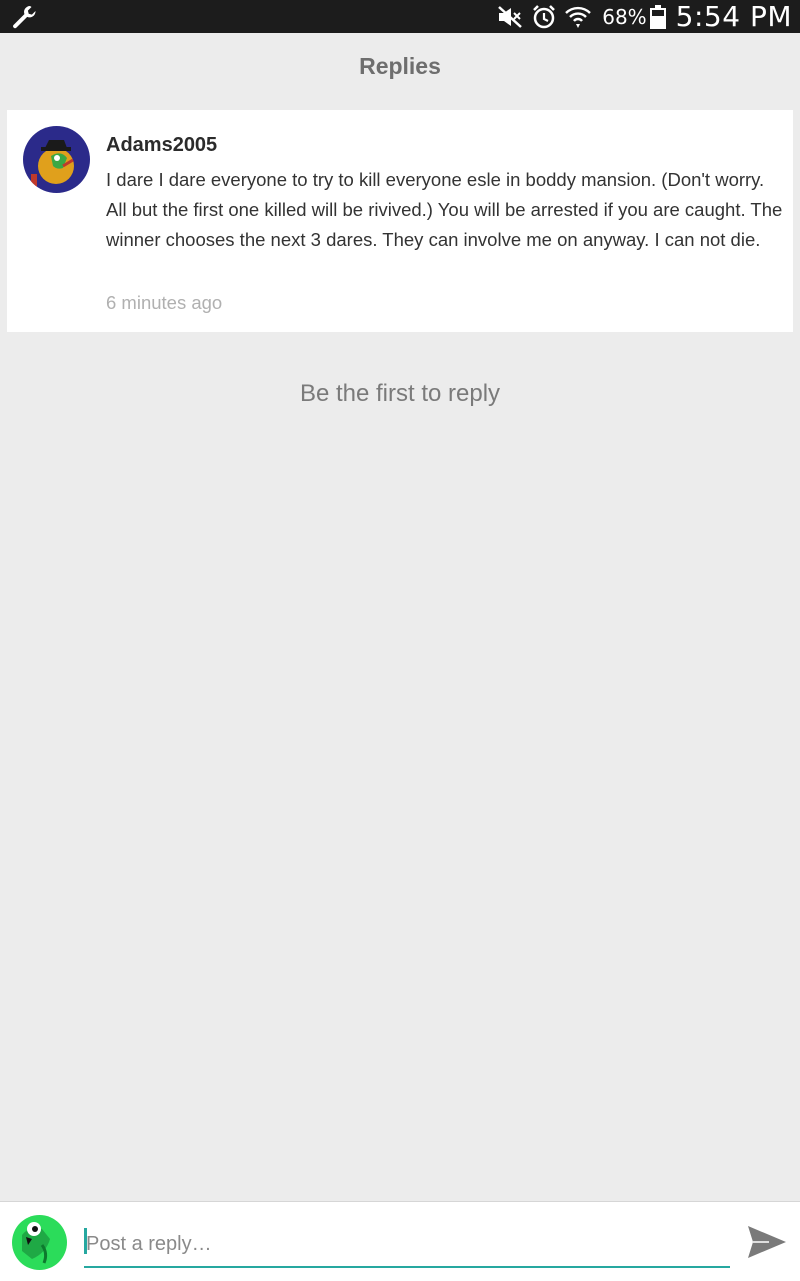 Image resolution: width=800 pixels, height=1281 pixels. What do you see at coordinates (544, 16) in the screenshot?
I see `alarm-icon` at bounding box center [544, 16].